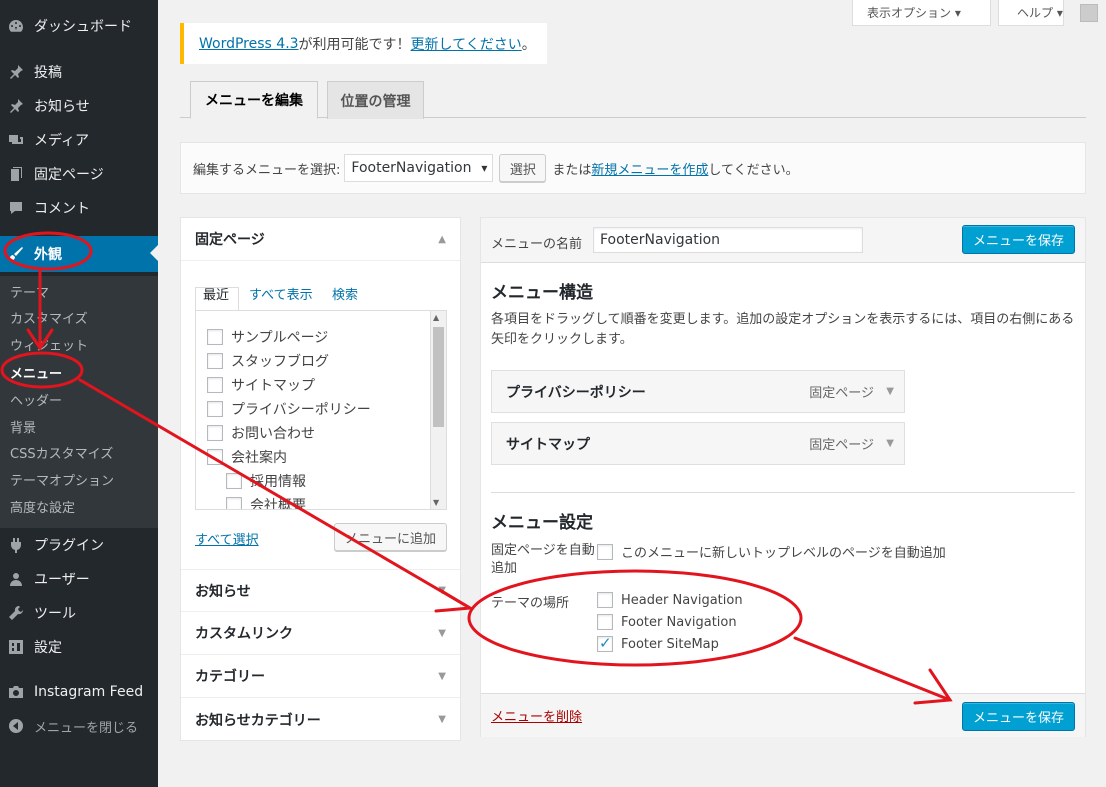 This screenshot has width=1106, height=787. Describe the element at coordinates (1031, 13) in the screenshot. I see `help-button: ヘルプ ▾` at that location.